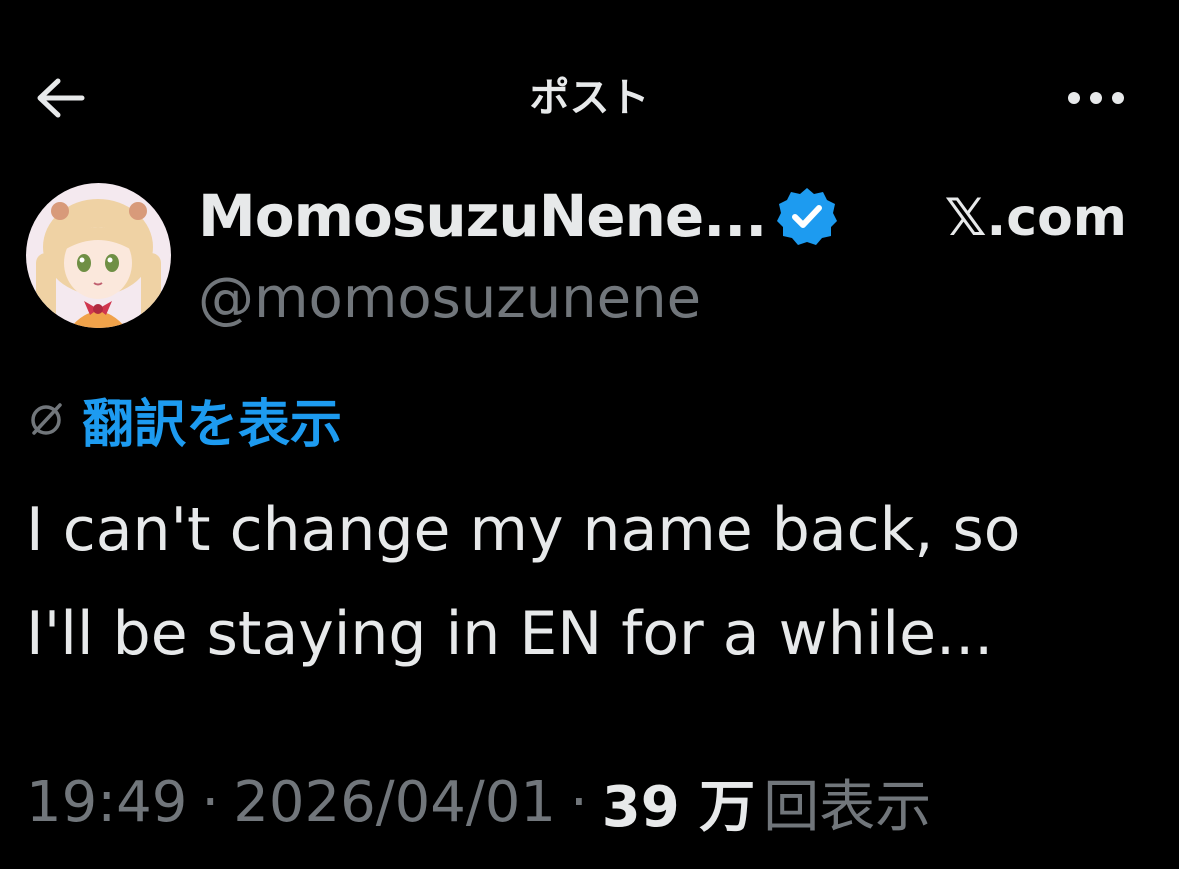 The height and width of the screenshot is (869, 1179). I want to click on post-date: 2026/04/01, so click(394, 802).